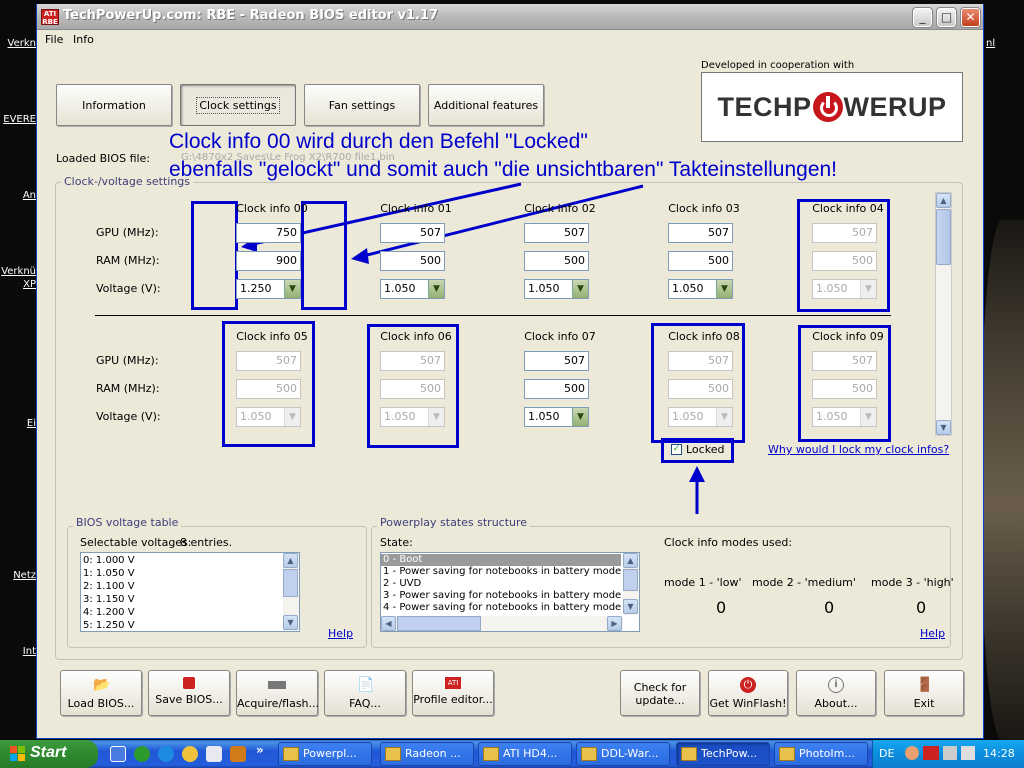  What do you see at coordinates (412, 389) in the screenshot?
I see `clock-info-06-ram-input: 500` at bounding box center [412, 389].